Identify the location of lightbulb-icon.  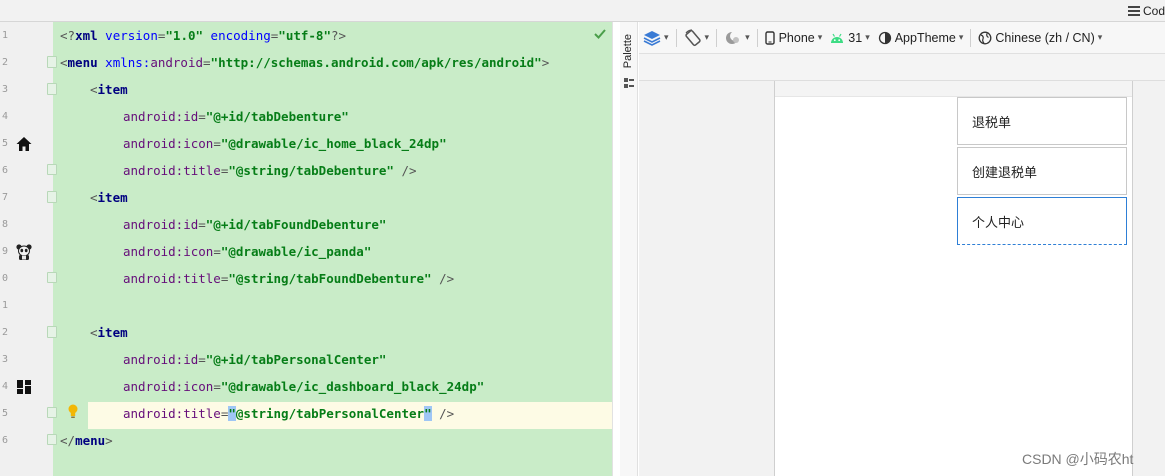
(73, 411).